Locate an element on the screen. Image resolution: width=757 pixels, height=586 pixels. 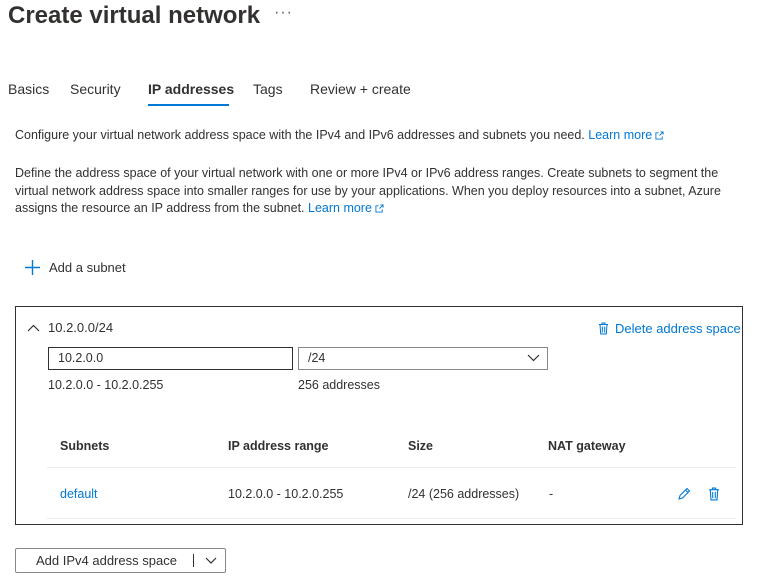
delete-subnet-icon is located at coordinates (714, 494).